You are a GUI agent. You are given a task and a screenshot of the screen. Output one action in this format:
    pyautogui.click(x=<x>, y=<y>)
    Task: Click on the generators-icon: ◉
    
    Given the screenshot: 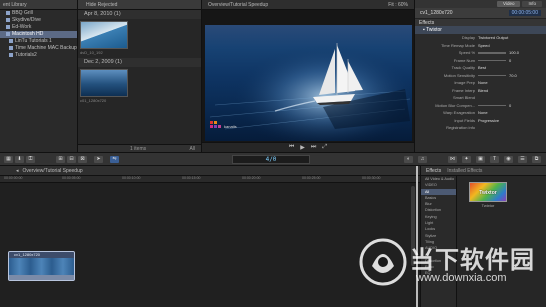 What is the action you would take?
    pyautogui.click(x=508, y=159)
    